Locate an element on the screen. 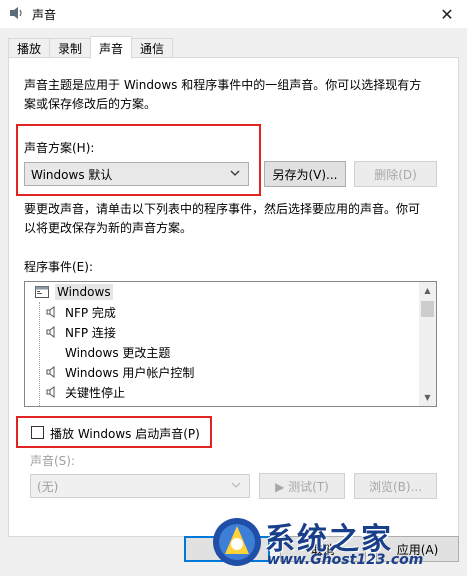  windows-app-icon is located at coordinates (42, 292).